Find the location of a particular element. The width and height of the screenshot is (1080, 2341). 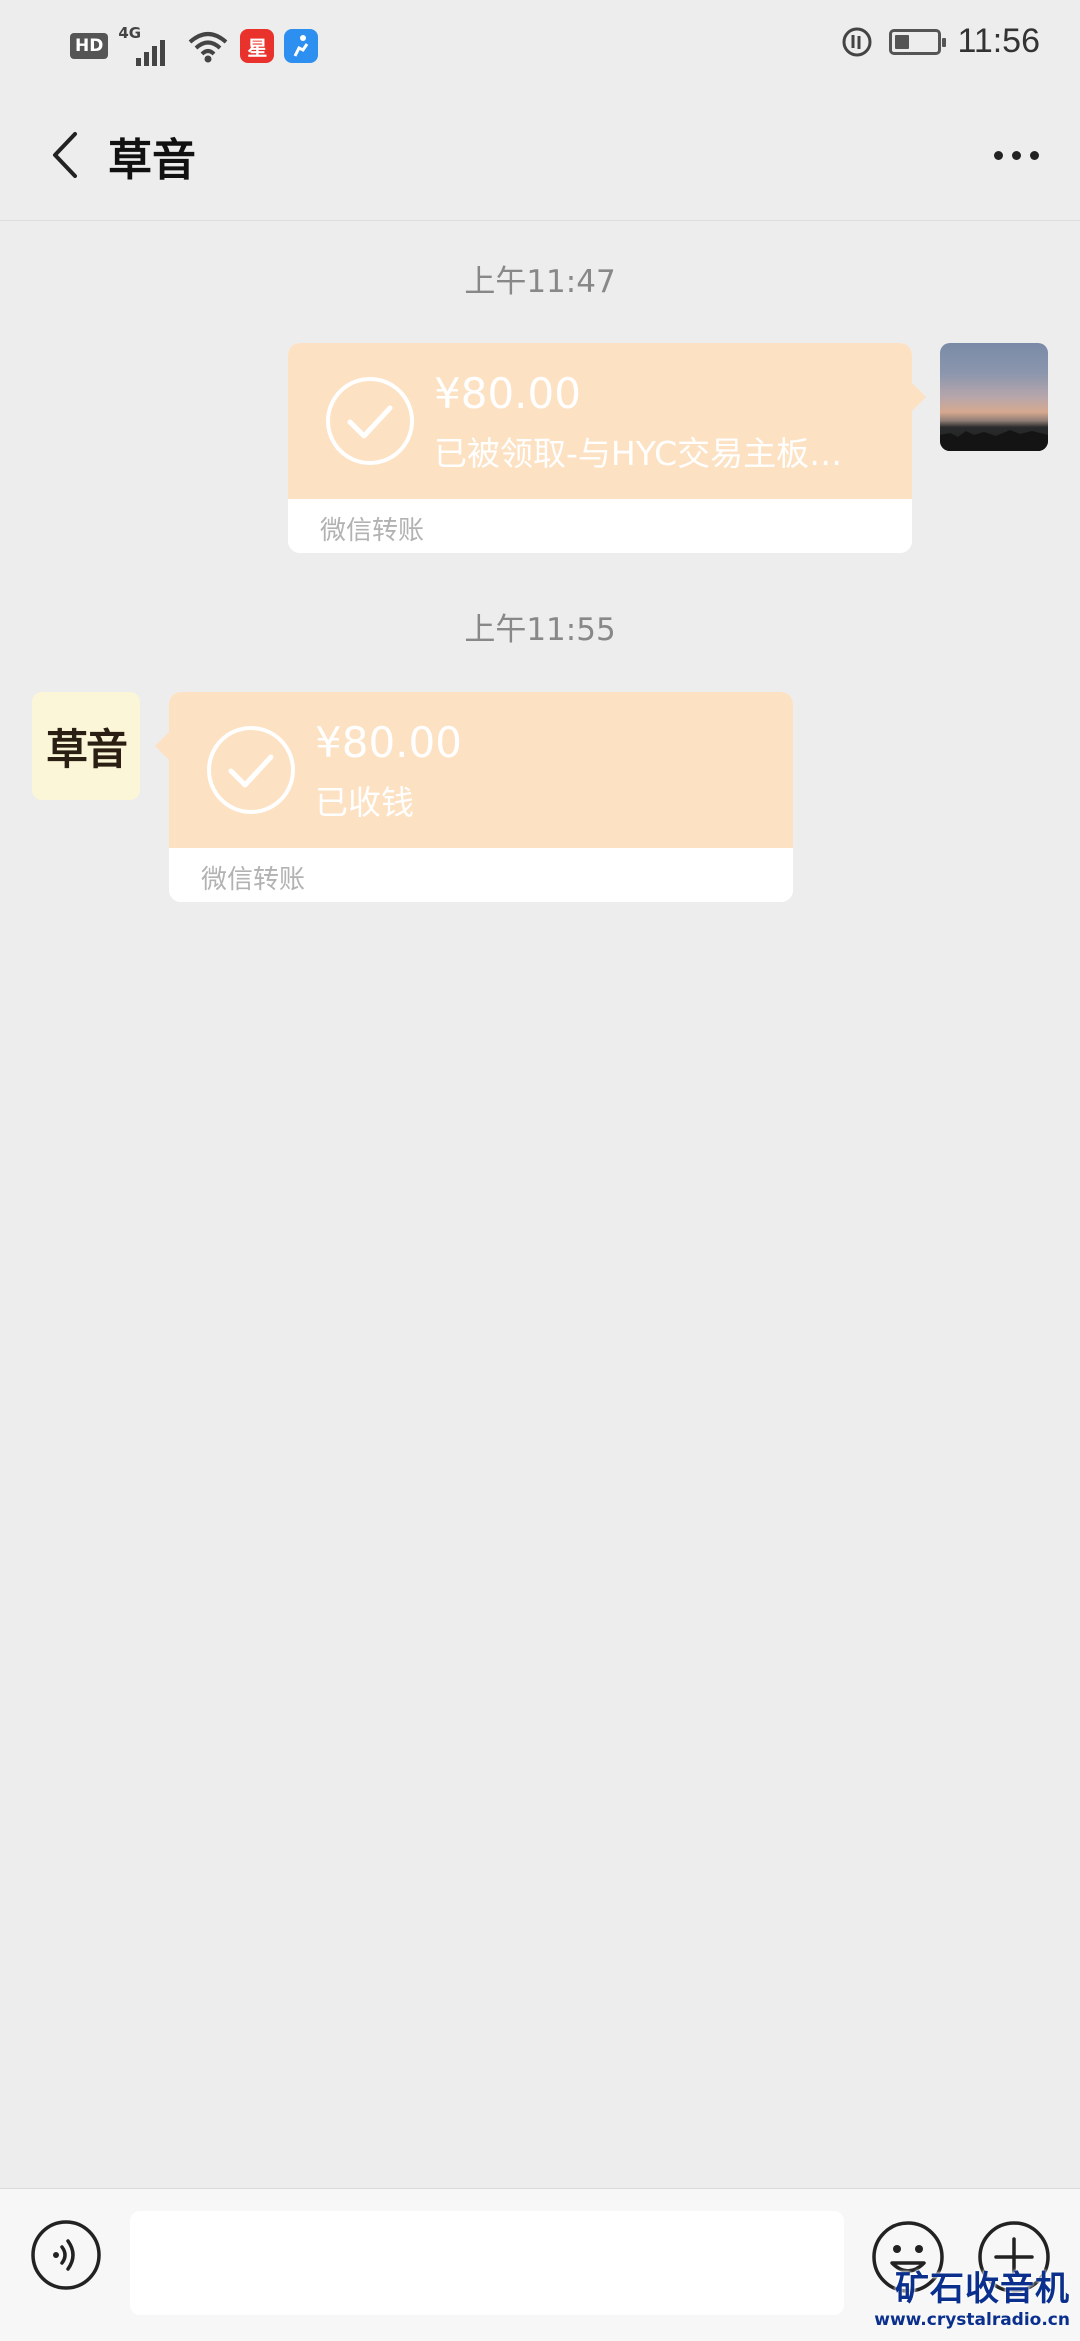

signal-icon: 4G is located at coordinates (147, 45).